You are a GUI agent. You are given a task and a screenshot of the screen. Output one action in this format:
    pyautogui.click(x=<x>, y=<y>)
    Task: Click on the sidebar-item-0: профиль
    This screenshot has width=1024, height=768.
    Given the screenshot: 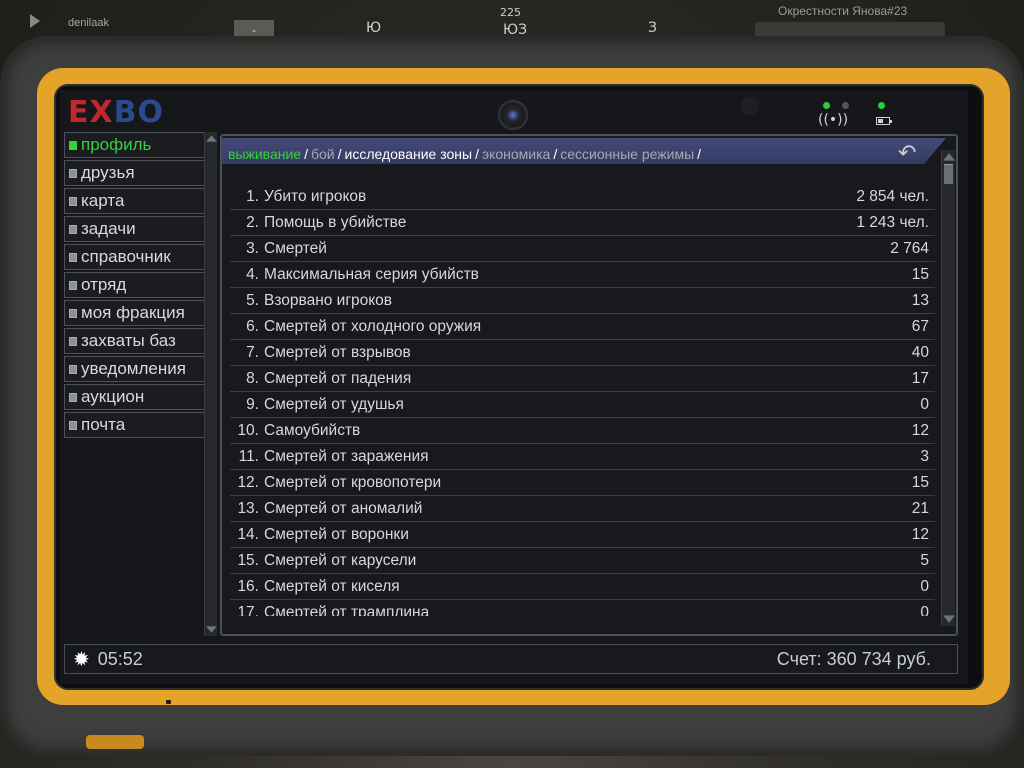 What is the action you would take?
    pyautogui.click(x=134, y=145)
    